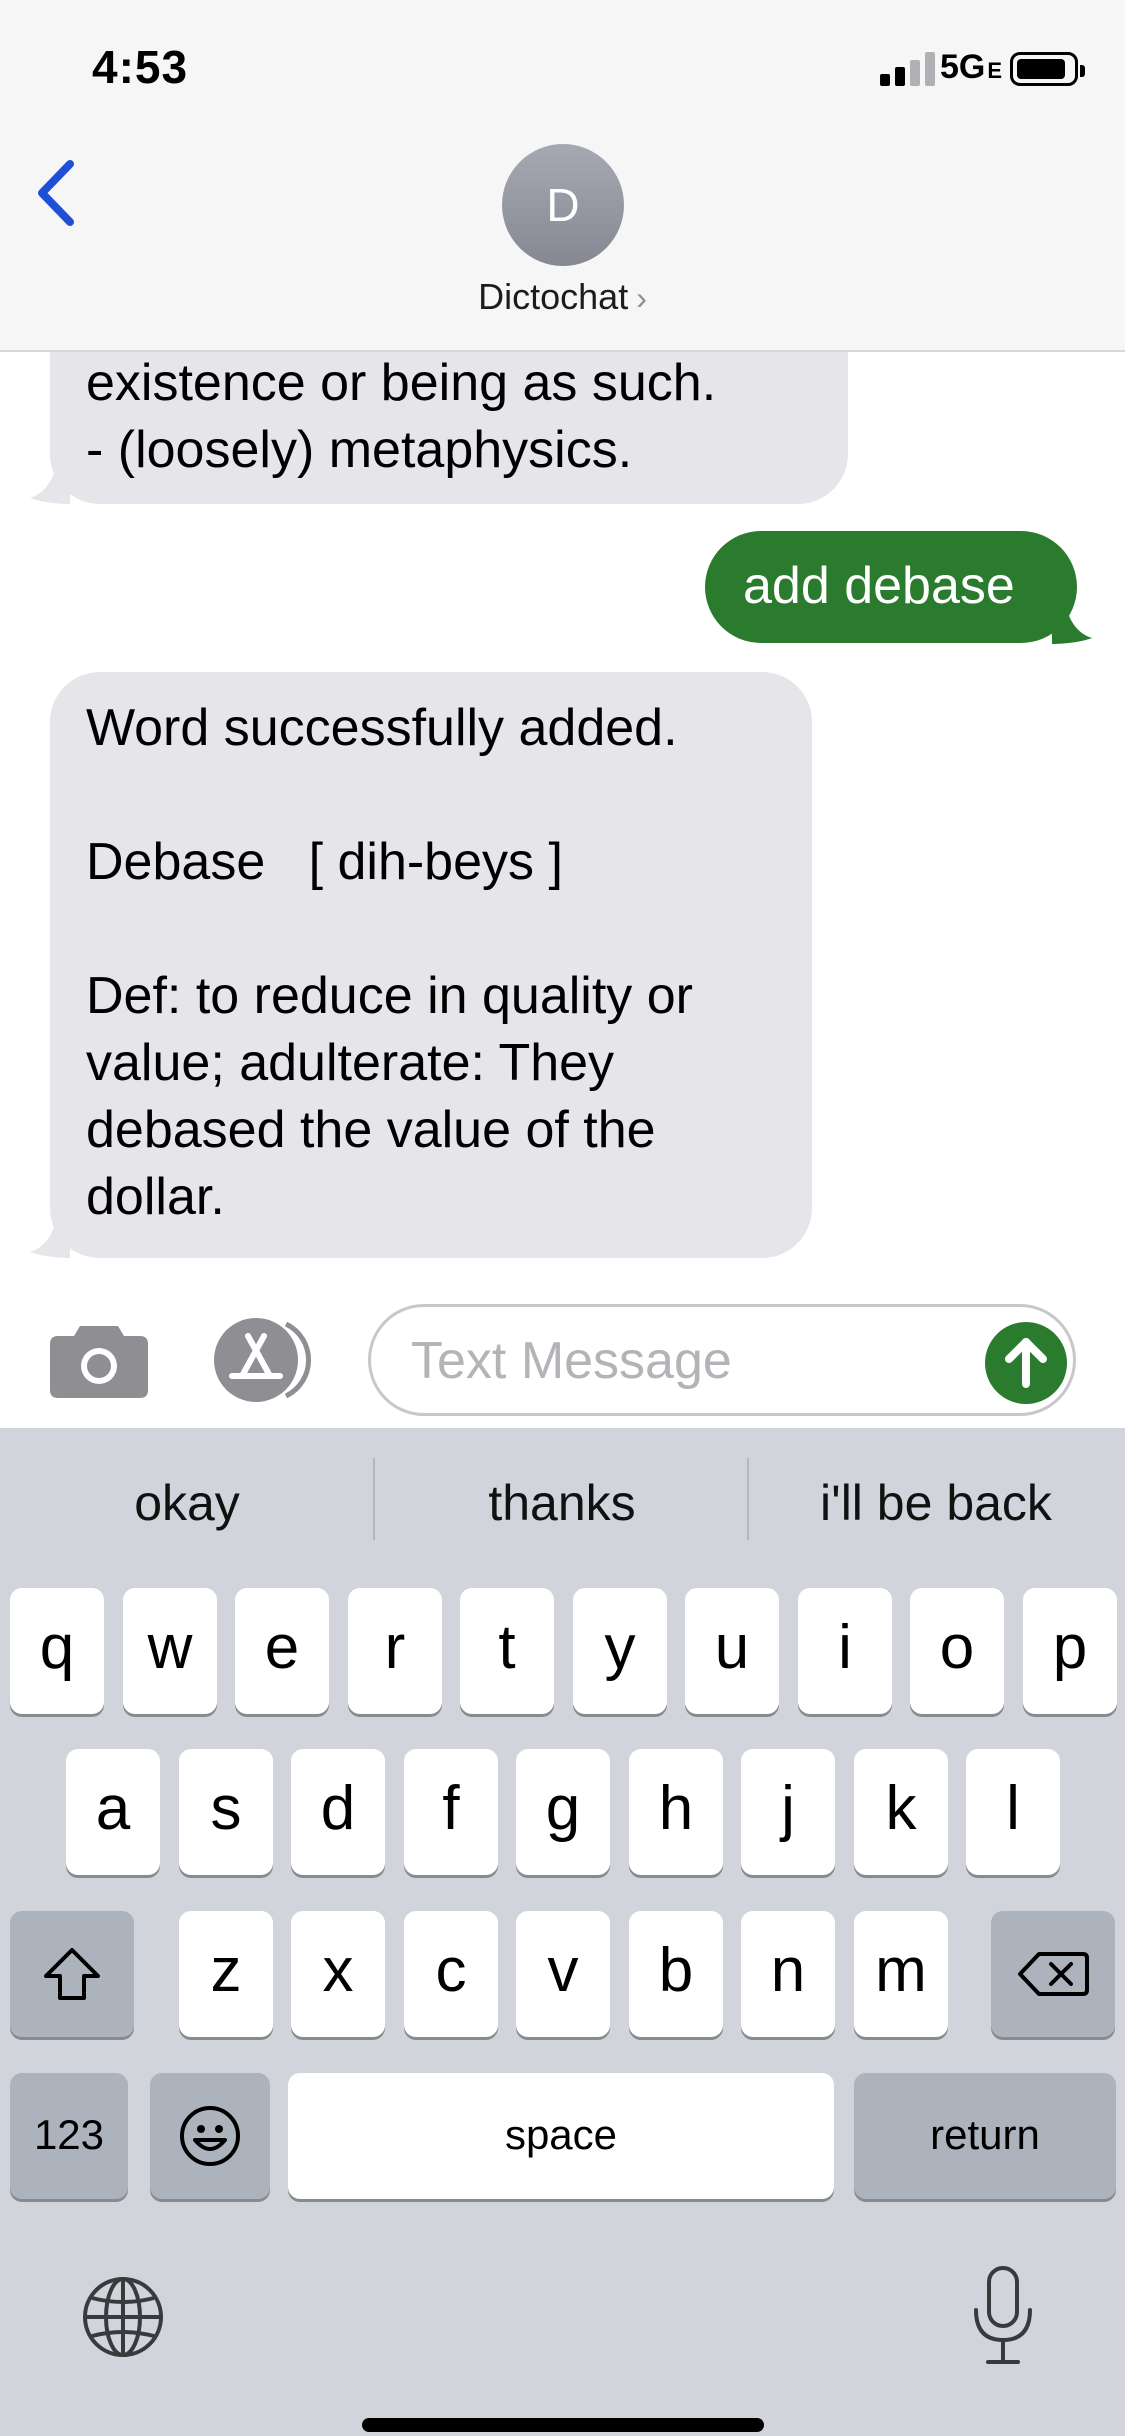 This screenshot has width=1125, height=2436. Describe the element at coordinates (187, 1503) in the screenshot. I see `suggestion-item: okay` at that location.